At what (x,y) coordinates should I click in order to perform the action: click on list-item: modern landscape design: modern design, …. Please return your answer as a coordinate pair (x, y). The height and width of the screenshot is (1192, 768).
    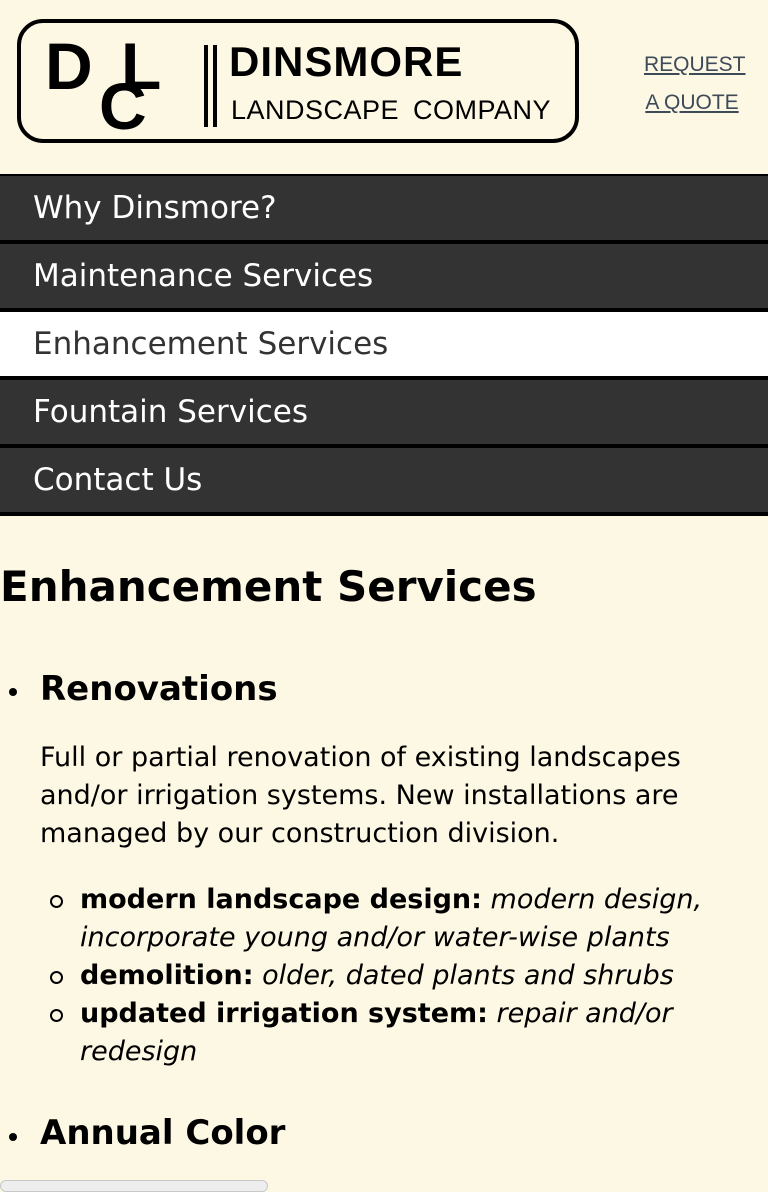
    Looking at the image, I should click on (390, 919).